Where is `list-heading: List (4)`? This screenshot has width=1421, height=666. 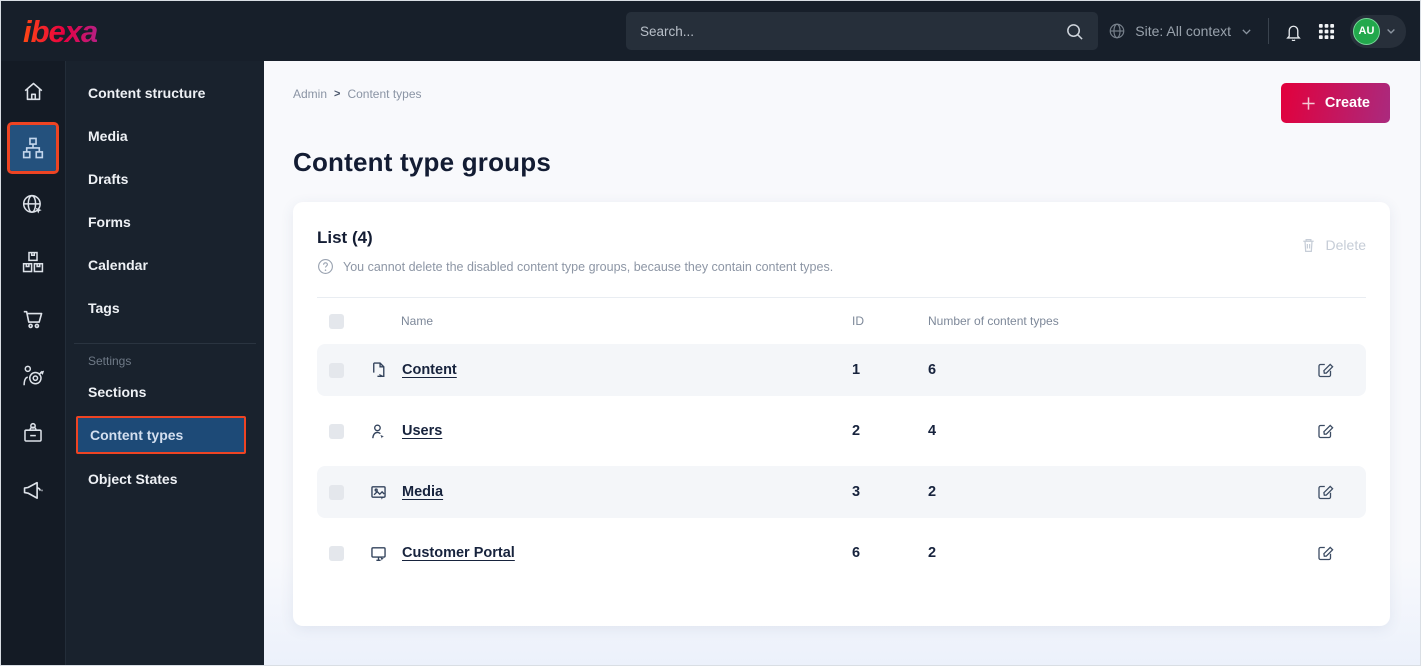
list-heading: List (4) is located at coordinates (345, 237).